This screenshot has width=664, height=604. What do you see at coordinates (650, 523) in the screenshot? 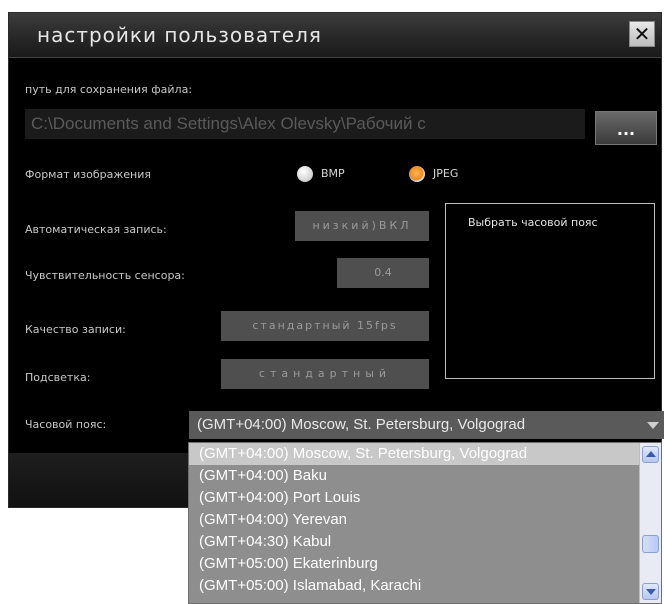
I see `dropdown-scrollbar` at bounding box center [650, 523].